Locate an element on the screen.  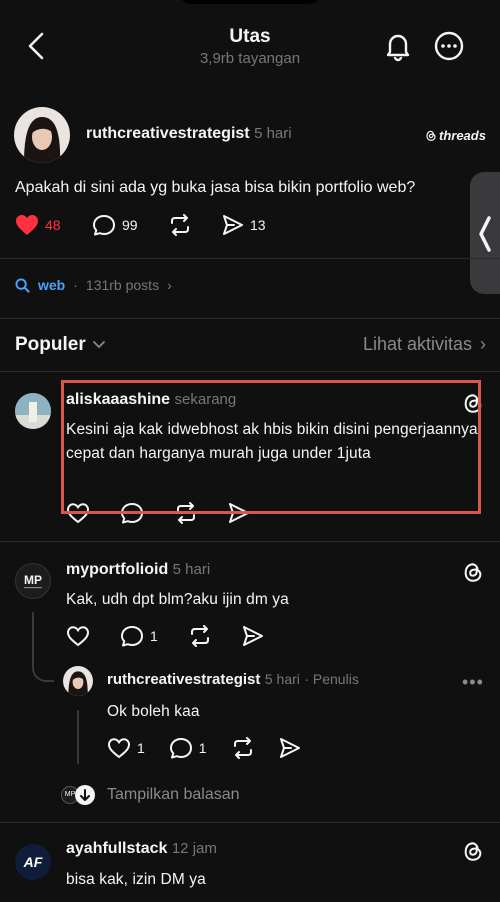
like-button: 1 is located at coordinates (126, 748).